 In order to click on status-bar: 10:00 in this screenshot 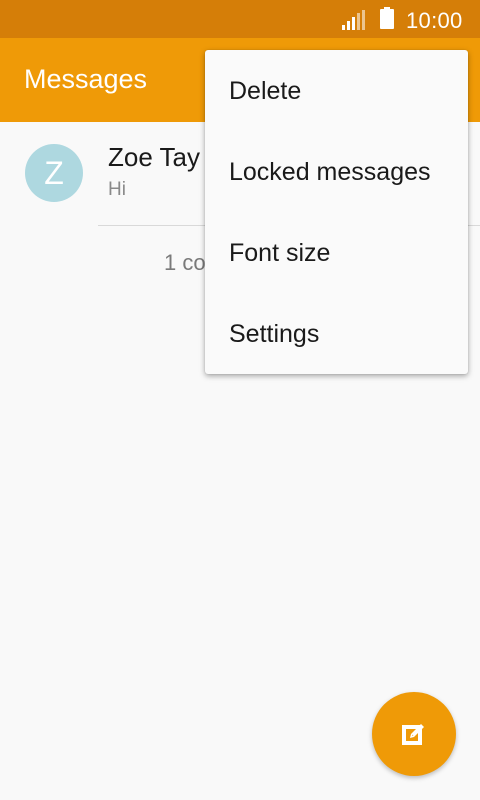, I will do `click(240, 19)`.